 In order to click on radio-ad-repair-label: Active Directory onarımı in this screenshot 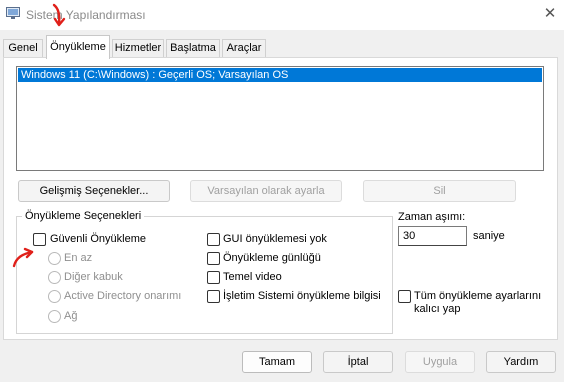, I will do `click(123, 296)`.